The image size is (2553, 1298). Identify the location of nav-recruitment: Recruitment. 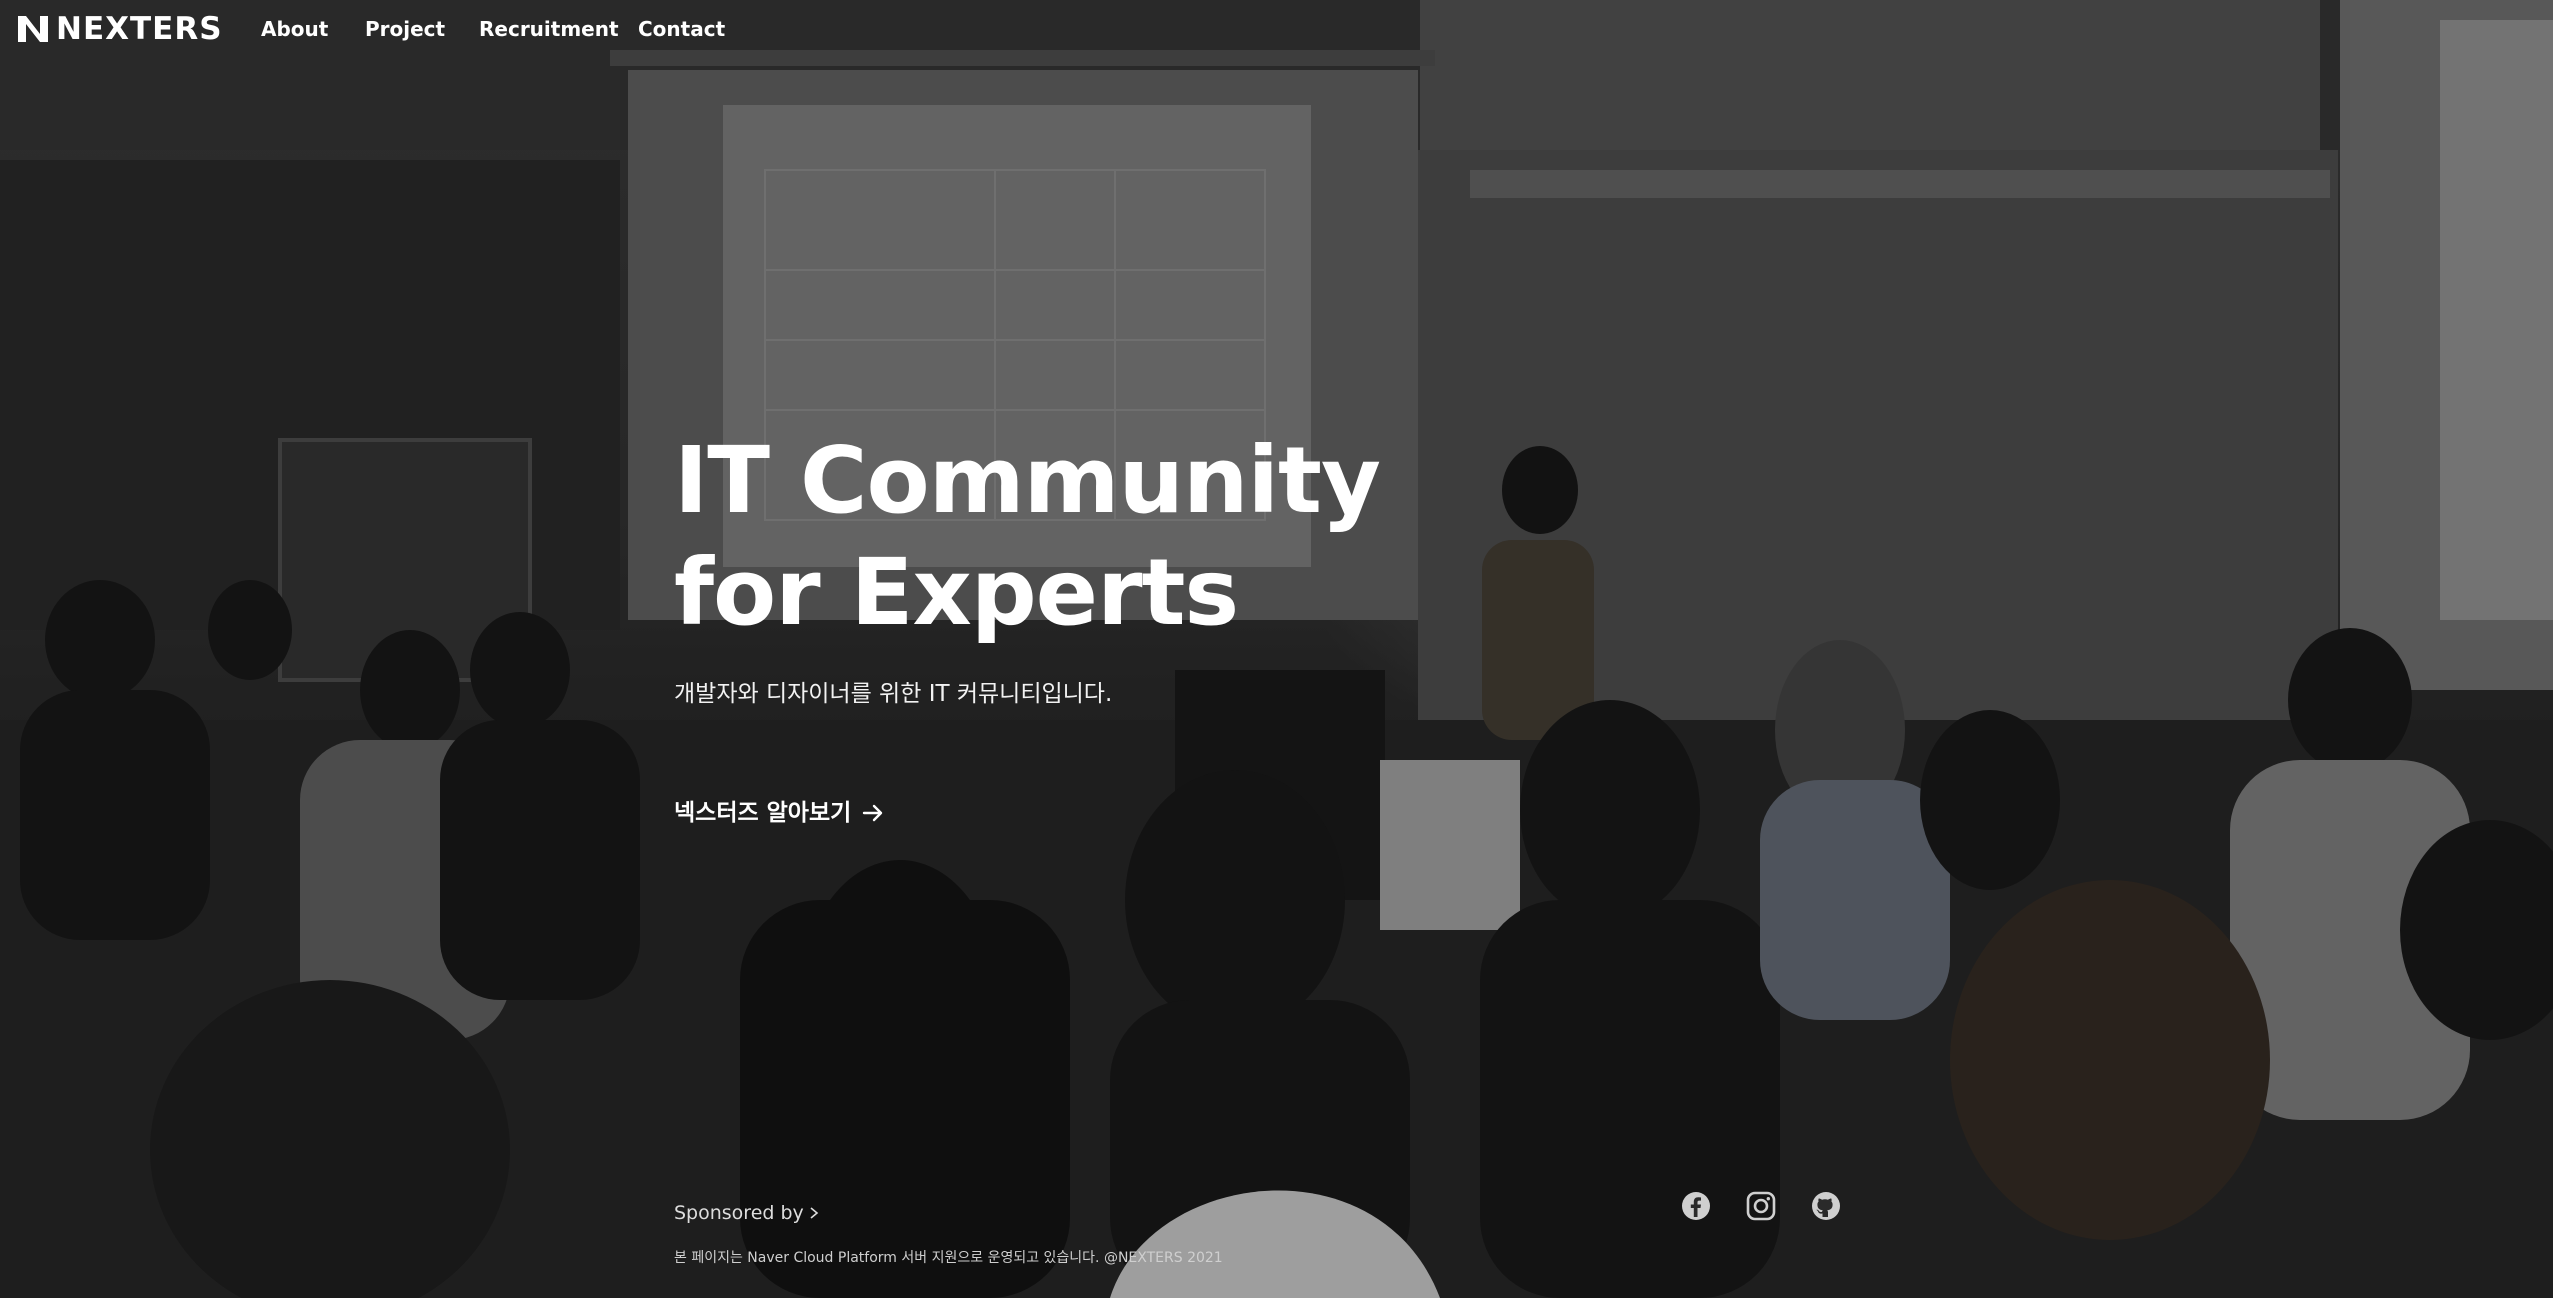
(549, 29).